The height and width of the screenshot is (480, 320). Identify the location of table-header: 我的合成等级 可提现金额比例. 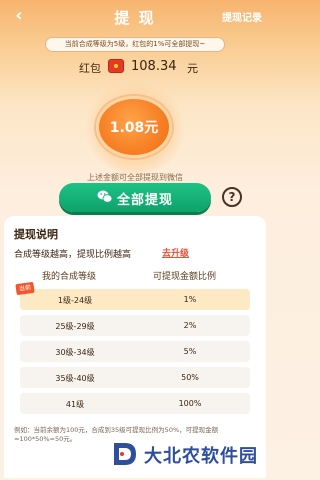
(135, 275).